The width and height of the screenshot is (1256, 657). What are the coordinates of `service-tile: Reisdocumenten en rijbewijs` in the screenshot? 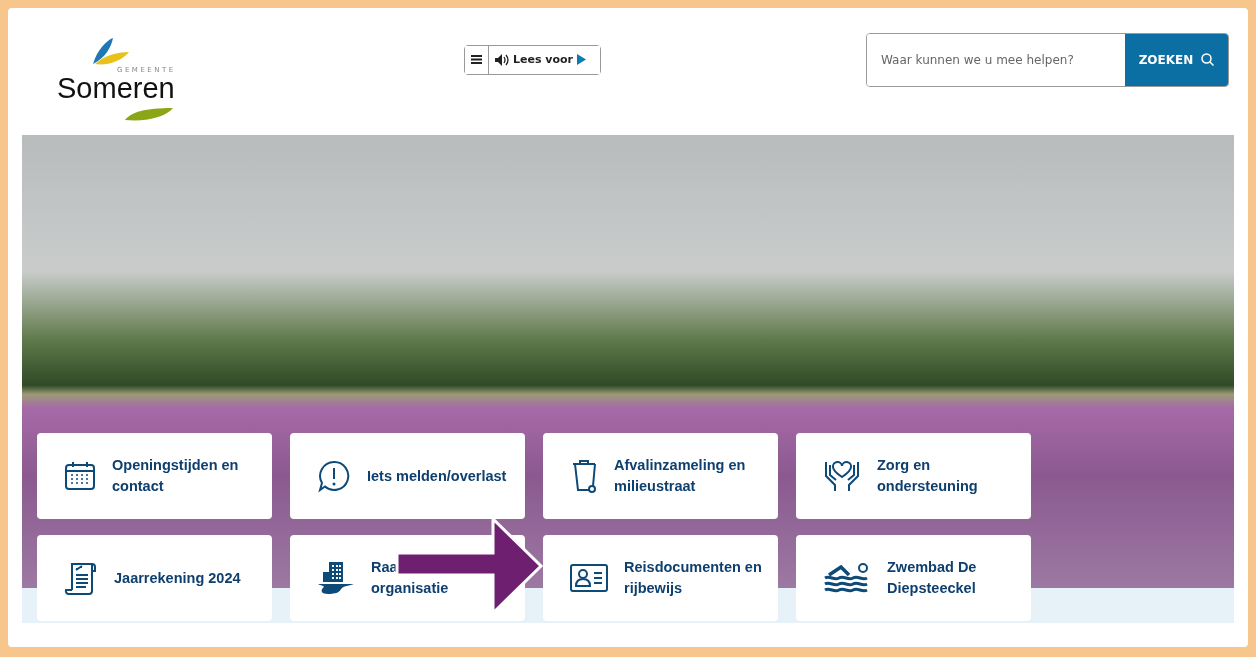 It's located at (660, 578).